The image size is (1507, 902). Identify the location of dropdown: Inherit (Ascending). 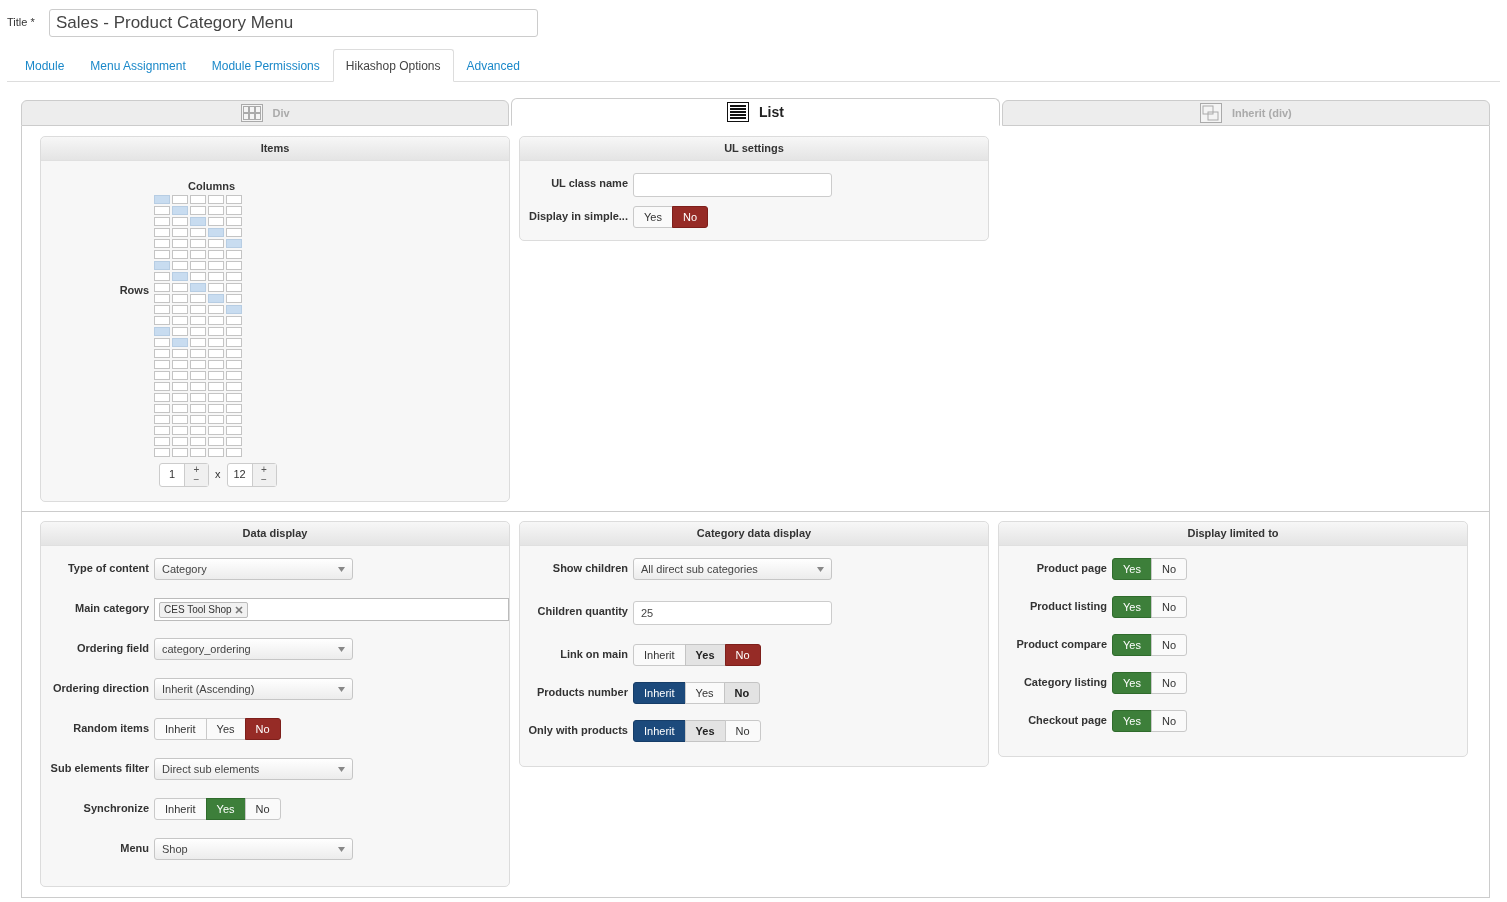
(253, 689).